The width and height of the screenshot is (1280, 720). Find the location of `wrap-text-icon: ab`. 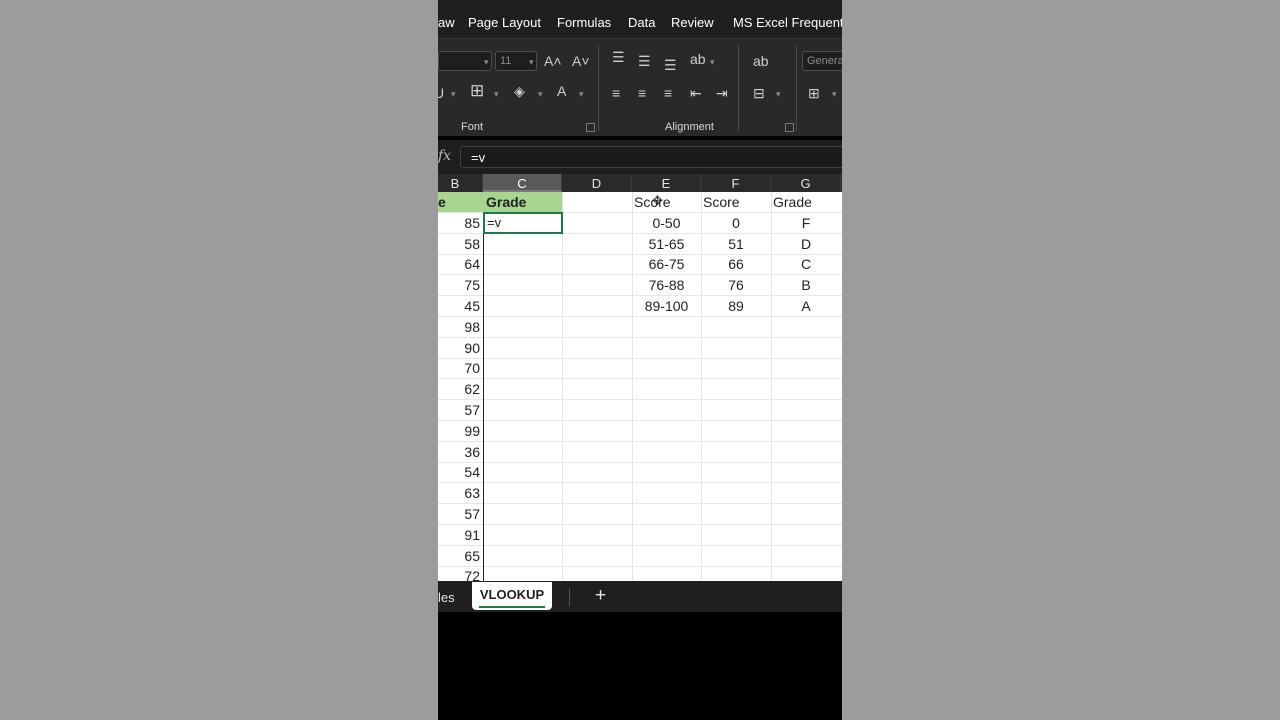

wrap-text-icon: ab is located at coordinates (761, 61).